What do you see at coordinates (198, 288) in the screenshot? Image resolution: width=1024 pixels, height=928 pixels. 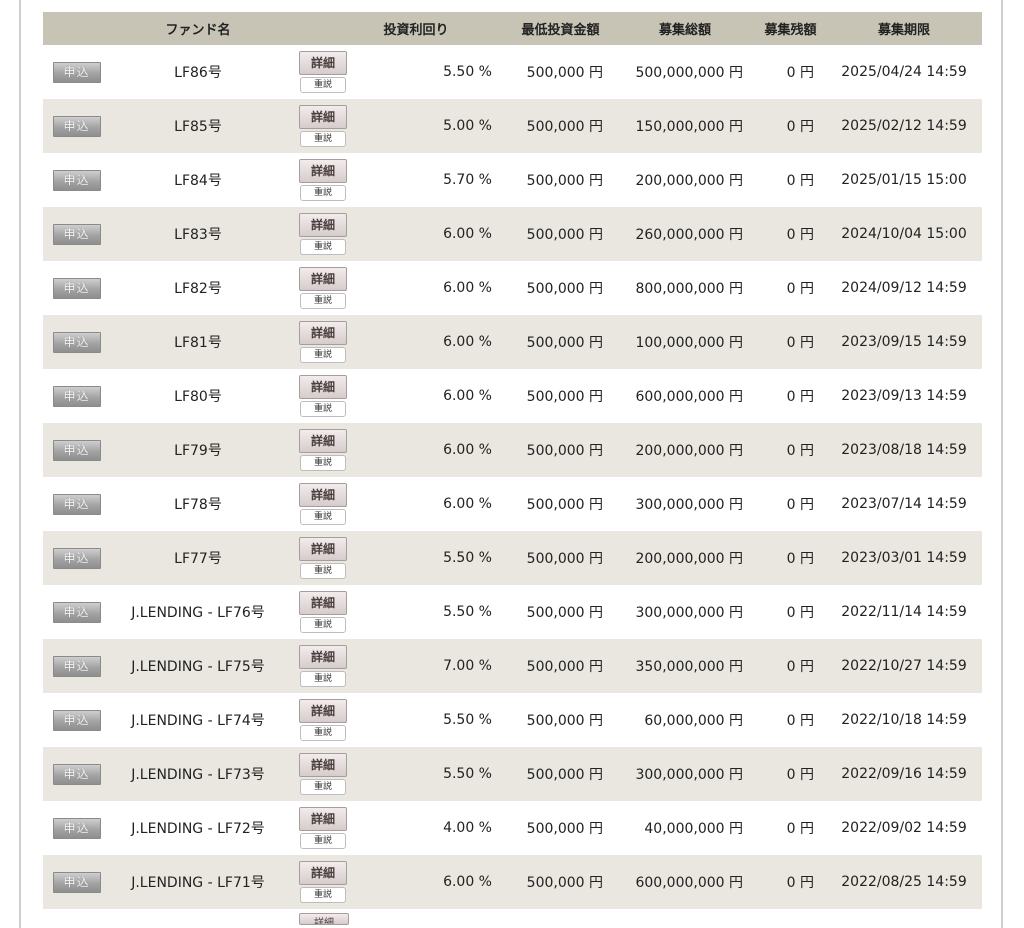 I see `fund-name: LF82号` at bounding box center [198, 288].